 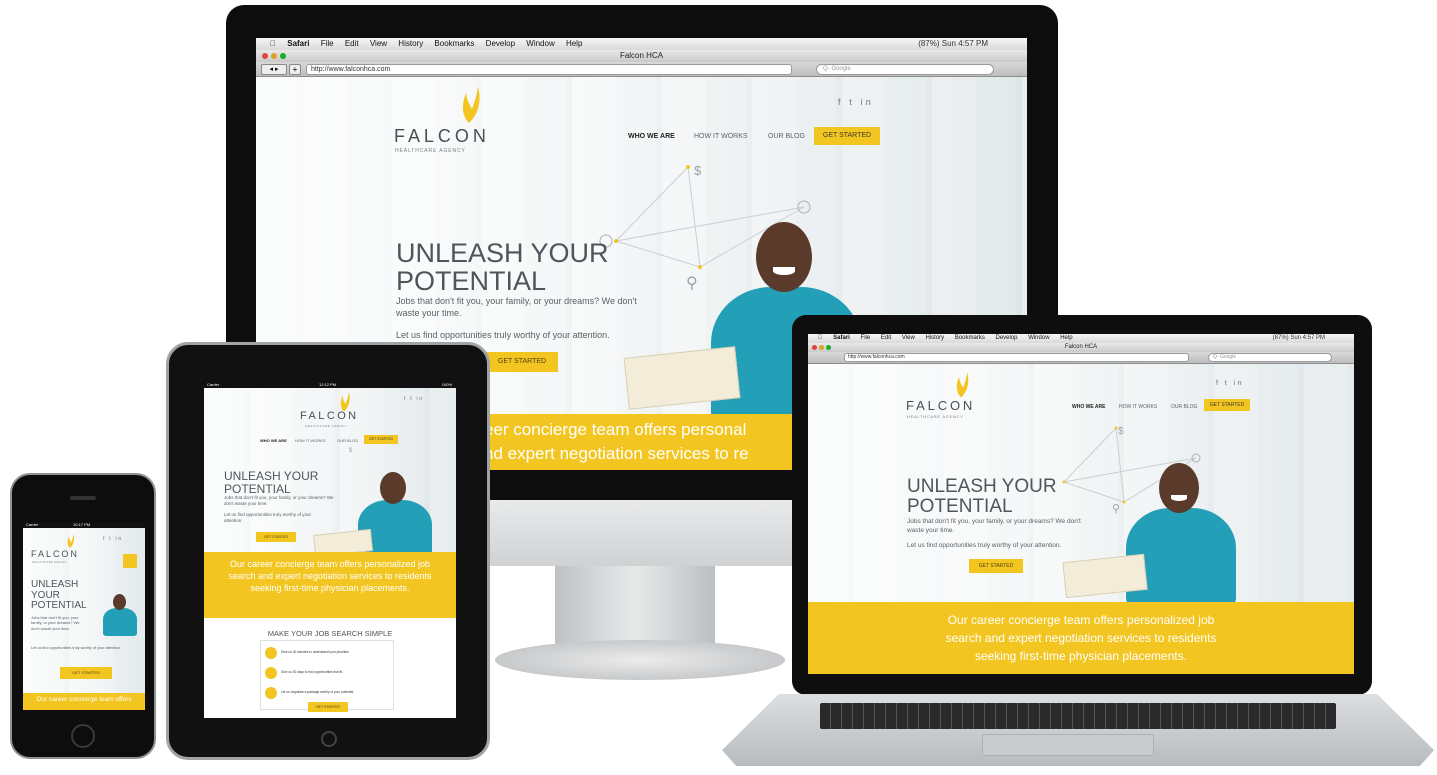 What do you see at coordinates (821, 347) in the screenshot?
I see `laptop-minimize-button` at bounding box center [821, 347].